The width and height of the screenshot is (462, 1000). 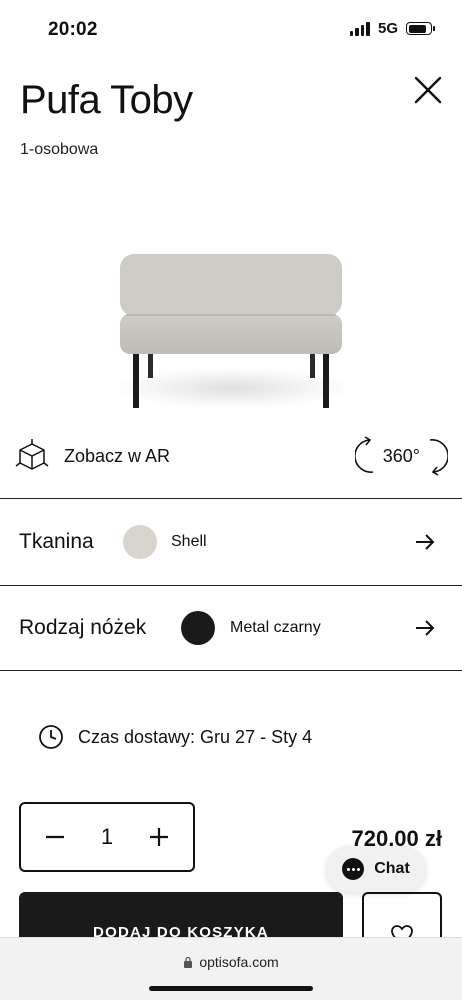 What do you see at coordinates (73, 29) in the screenshot?
I see `status-time: 20:02` at bounding box center [73, 29].